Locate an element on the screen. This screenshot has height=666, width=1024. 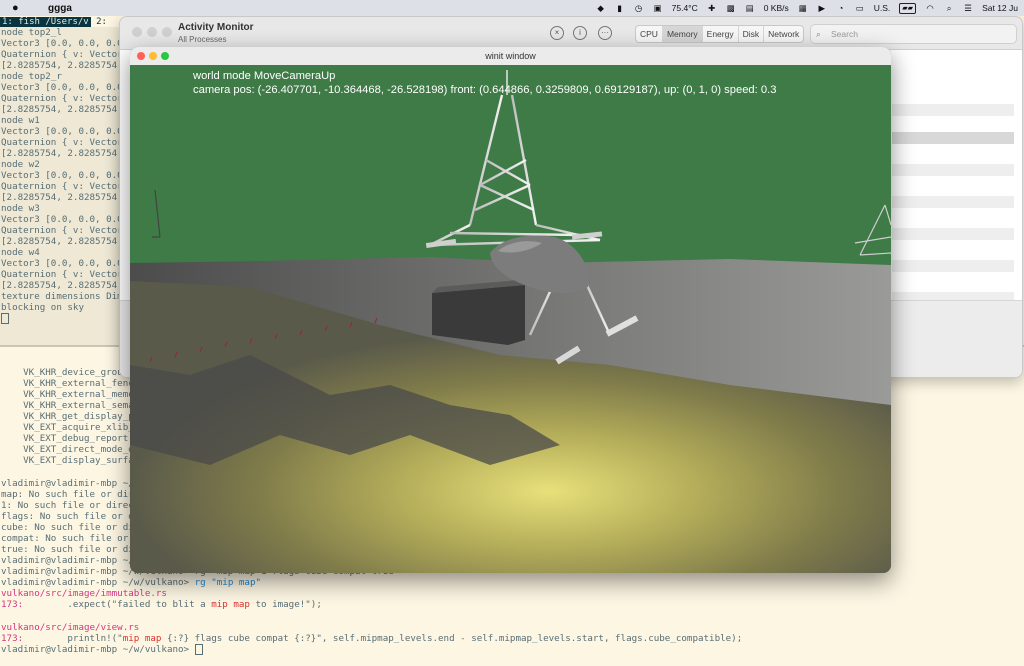
window-title: winit window is located at coordinates (510, 56).